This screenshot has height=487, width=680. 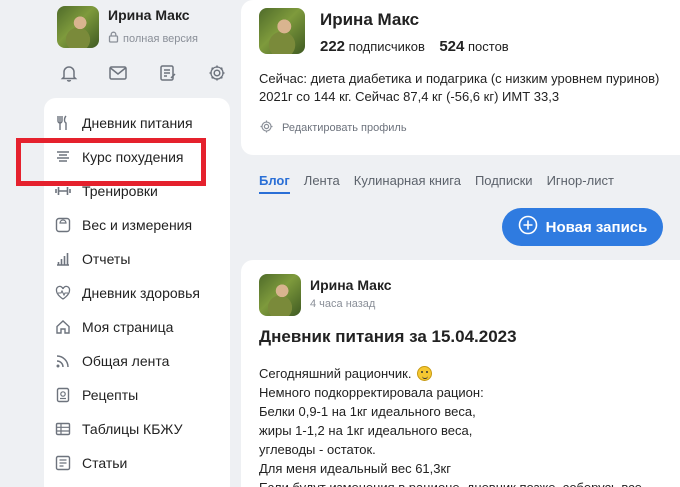 I want to click on sidebar-item-label: Рецепты, so click(x=110, y=395).